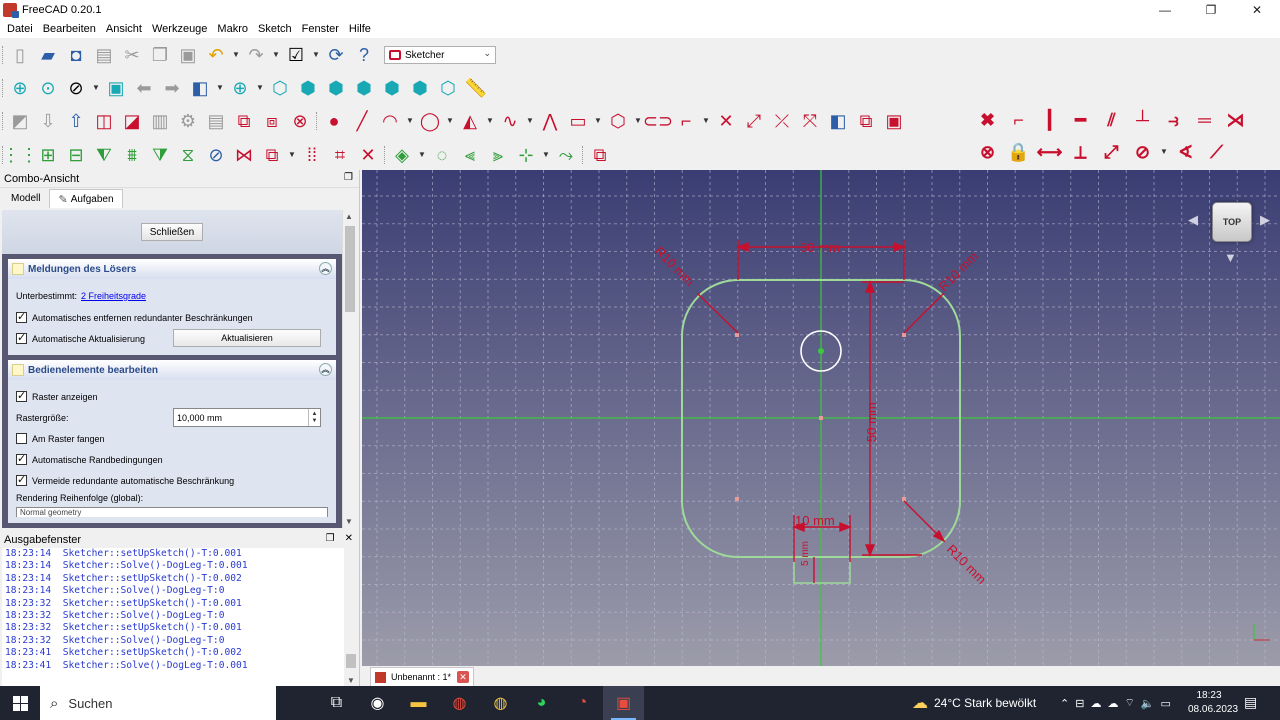  Describe the element at coordinates (334, 121) in the screenshot. I see `point-icon: ●` at that location.